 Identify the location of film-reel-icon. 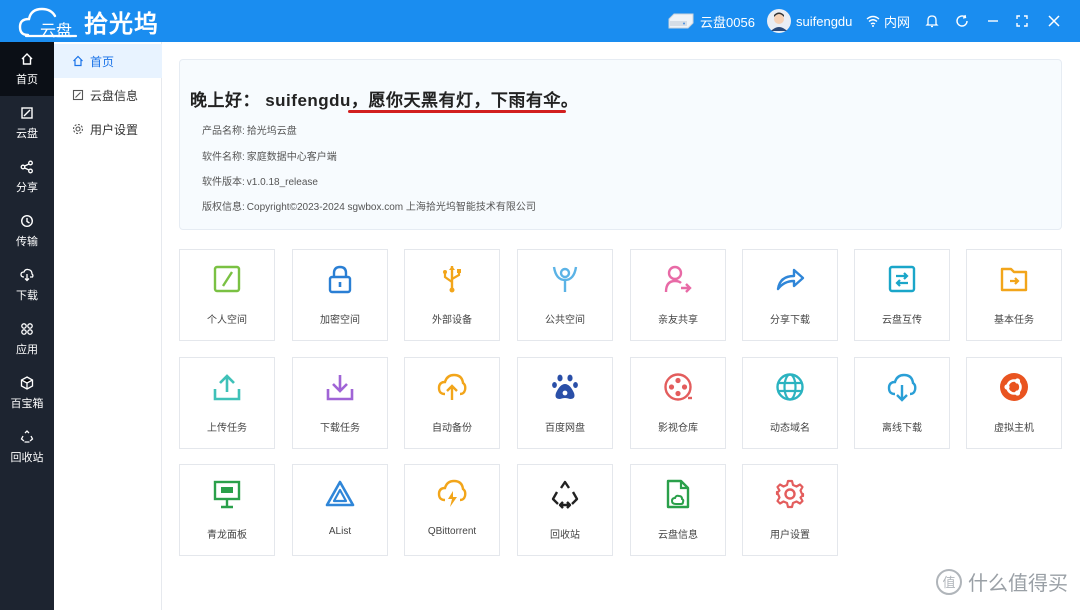
(678, 387).